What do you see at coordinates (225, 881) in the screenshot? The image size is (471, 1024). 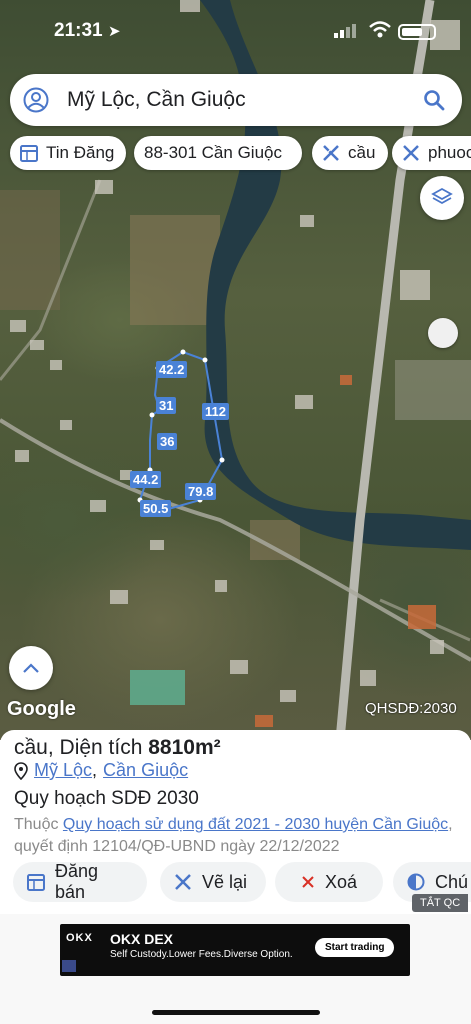 I see `action-label: Vẽ lại` at bounding box center [225, 881].